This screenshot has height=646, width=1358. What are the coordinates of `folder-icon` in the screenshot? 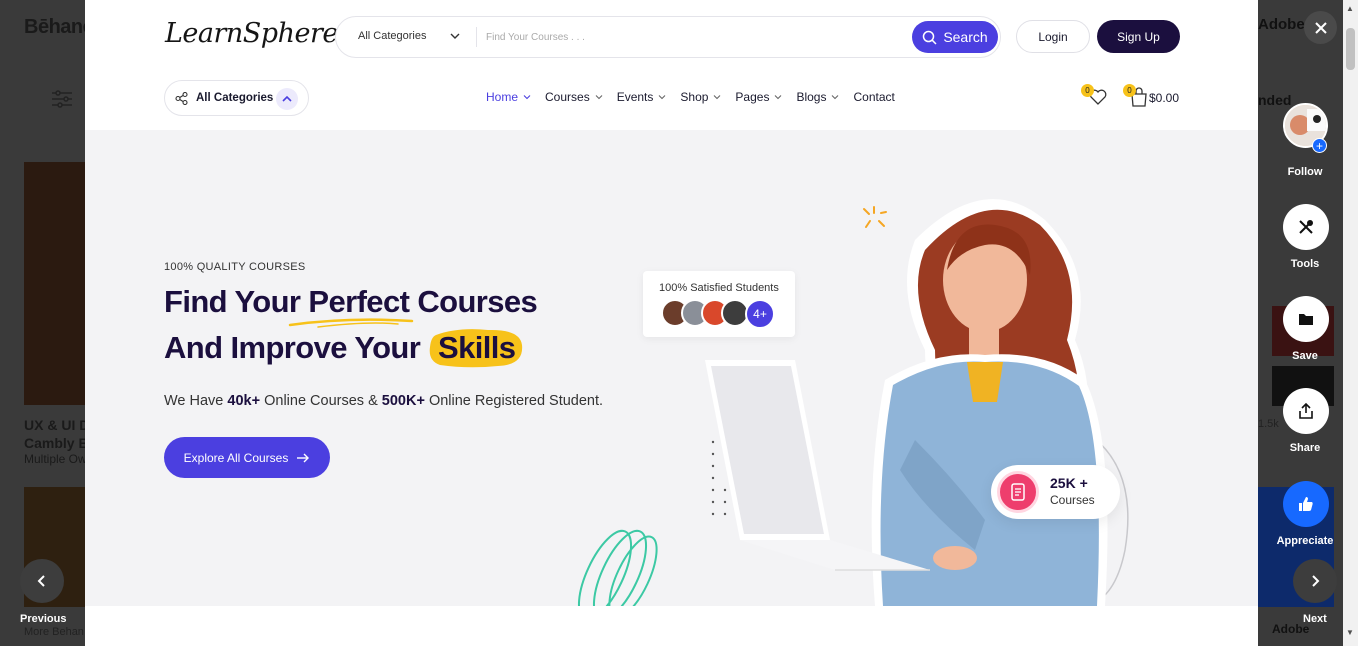 It's located at (1306, 319).